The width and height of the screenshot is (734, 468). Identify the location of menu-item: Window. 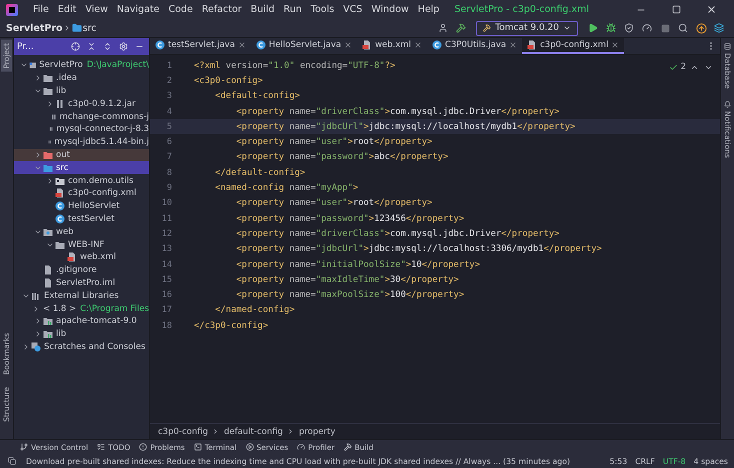
(390, 9).